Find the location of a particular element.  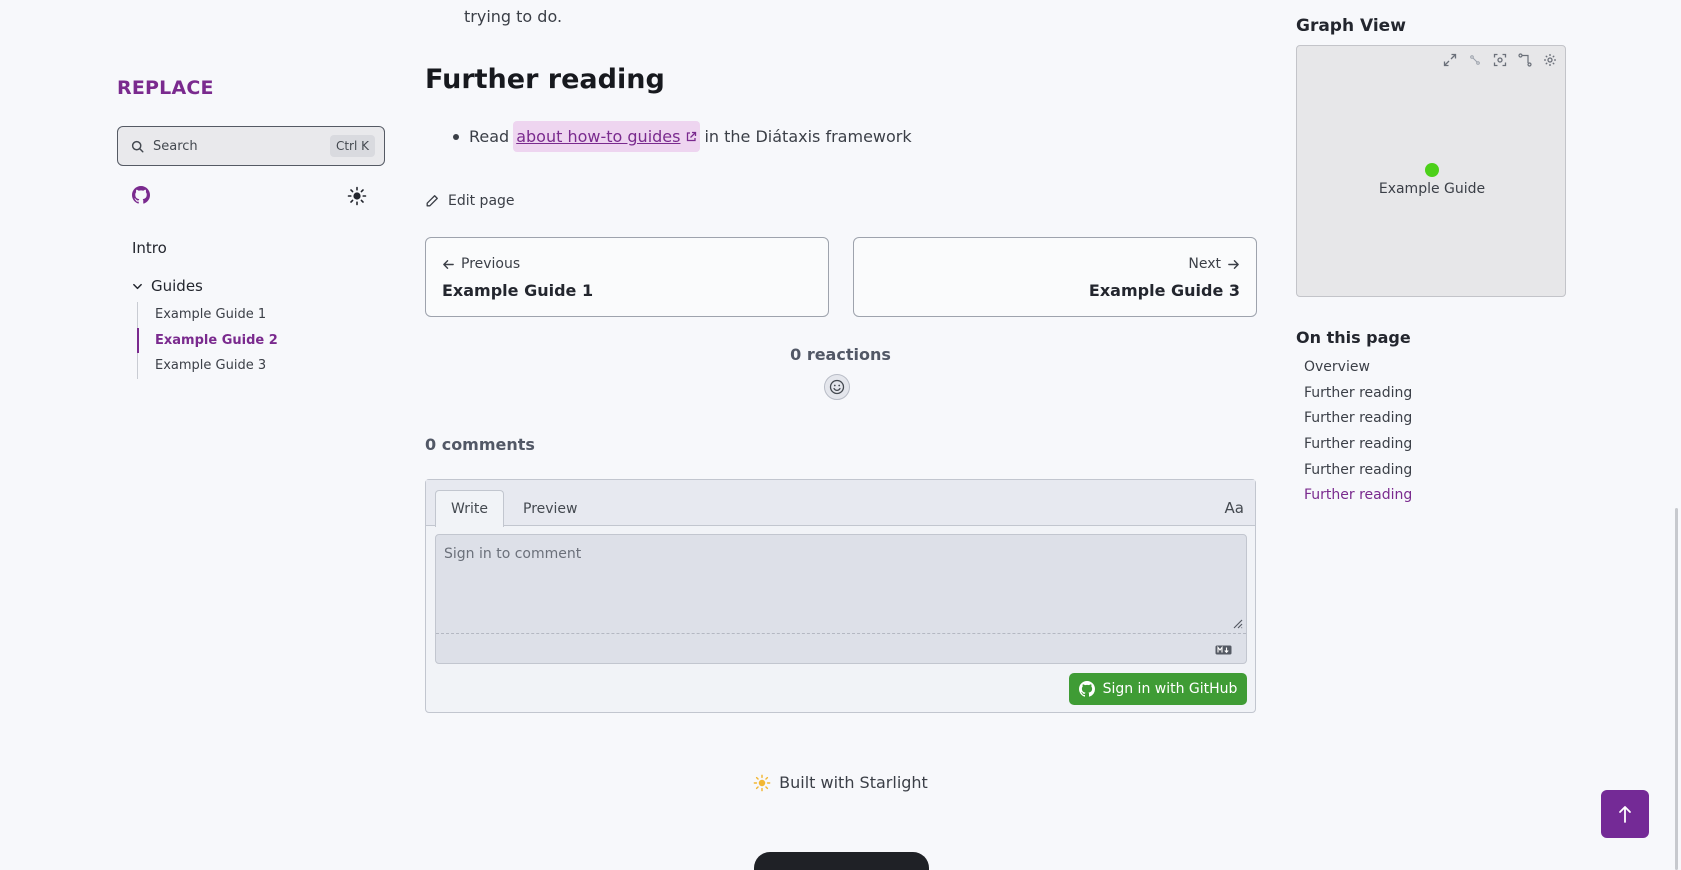

expand-icon is located at coordinates (1450, 60).